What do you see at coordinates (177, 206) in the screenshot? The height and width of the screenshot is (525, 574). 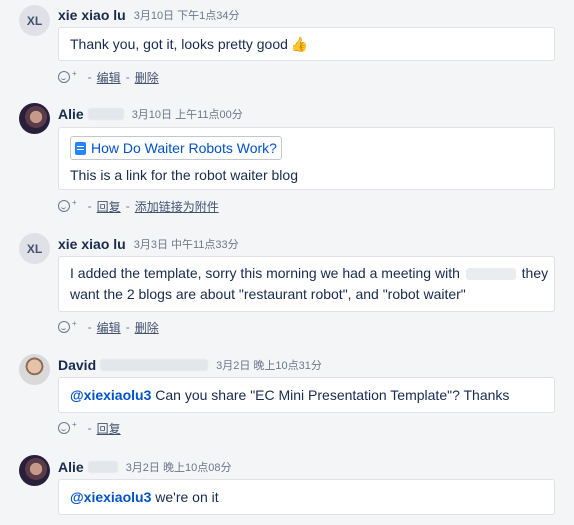 I see `add-link-as-attachment-link: 添加链接为附件` at bounding box center [177, 206].